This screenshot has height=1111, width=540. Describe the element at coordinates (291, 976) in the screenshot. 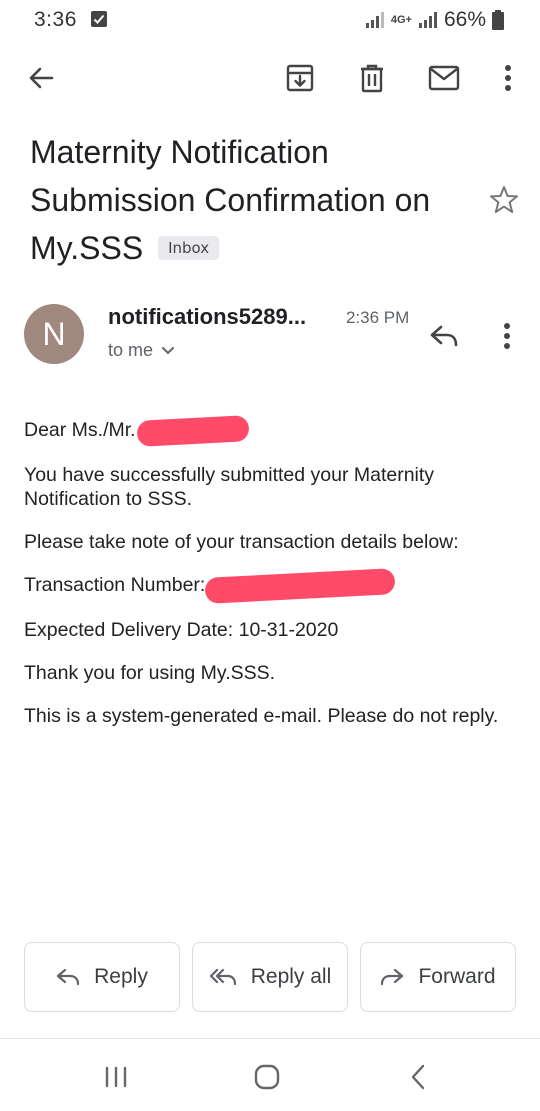

I see `reply-all-label: Reply all` at that location.